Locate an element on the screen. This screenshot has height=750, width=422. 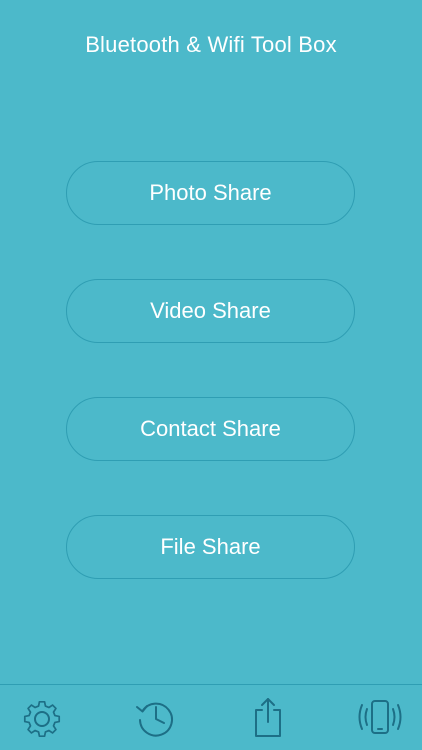
file-share-label: File Share is located at coordinates (210, 546).